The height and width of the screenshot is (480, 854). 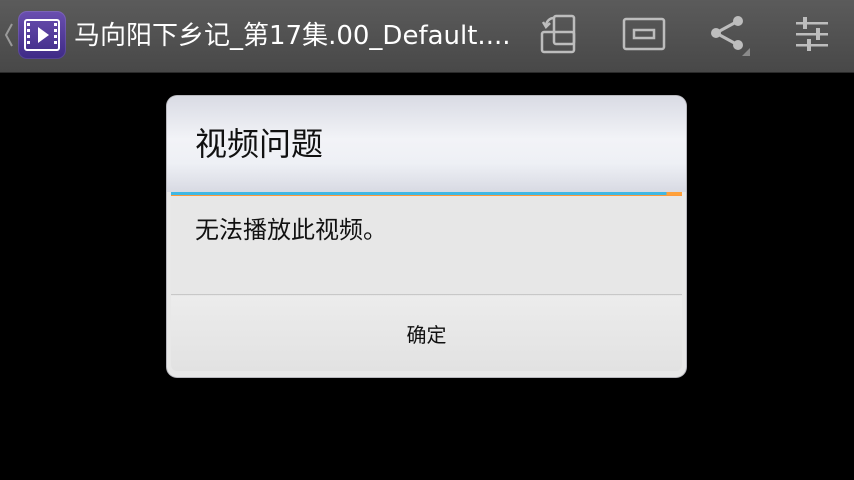 What do you see at coordinates (9, 35) in the screenshot?
I see `back-caret-icon` at bounding box center [9, 35].